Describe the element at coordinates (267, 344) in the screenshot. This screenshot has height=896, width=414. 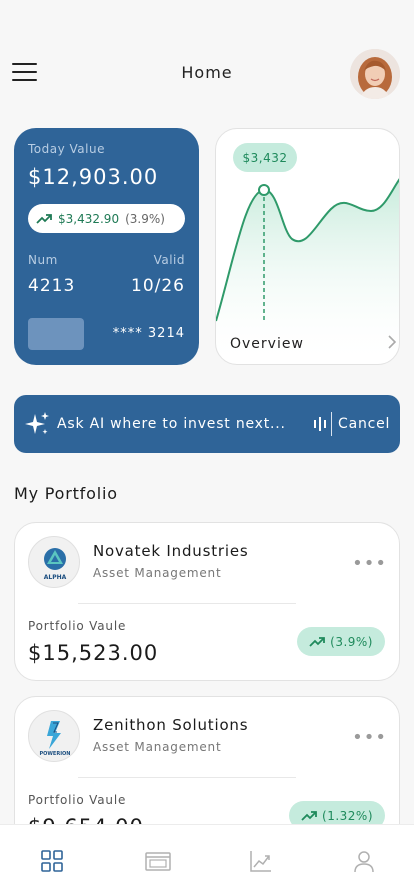
I see `overview-label: Overview` at that location.